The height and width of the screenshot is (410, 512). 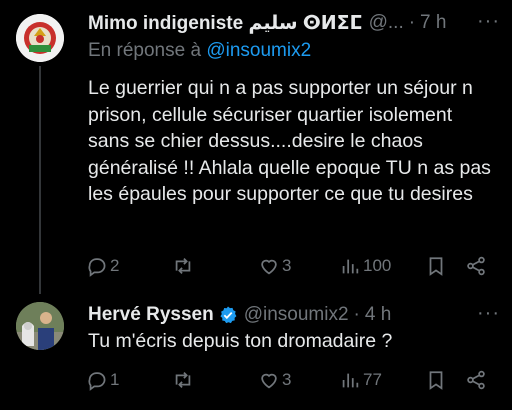 I want to click on tweet-time: 7 h, so click(x=433, y=23).